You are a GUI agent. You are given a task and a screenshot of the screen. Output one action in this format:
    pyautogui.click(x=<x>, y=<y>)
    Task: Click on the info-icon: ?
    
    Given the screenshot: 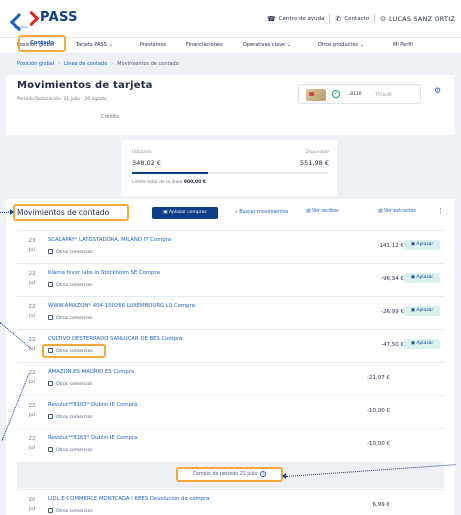 What is the action you would take?
    pyautogui.click(x=263, y=474)
    